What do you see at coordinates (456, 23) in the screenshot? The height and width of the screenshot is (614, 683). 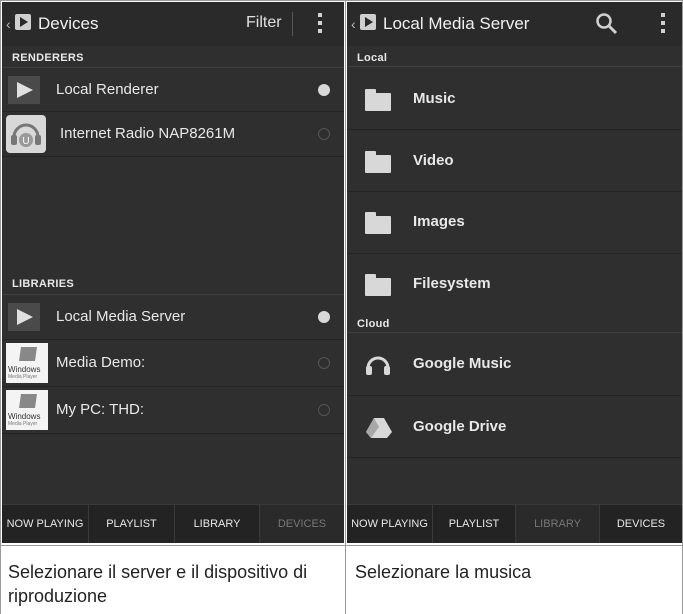 I see `screen-title: Local Media Server` at bounding box center [456, 23].